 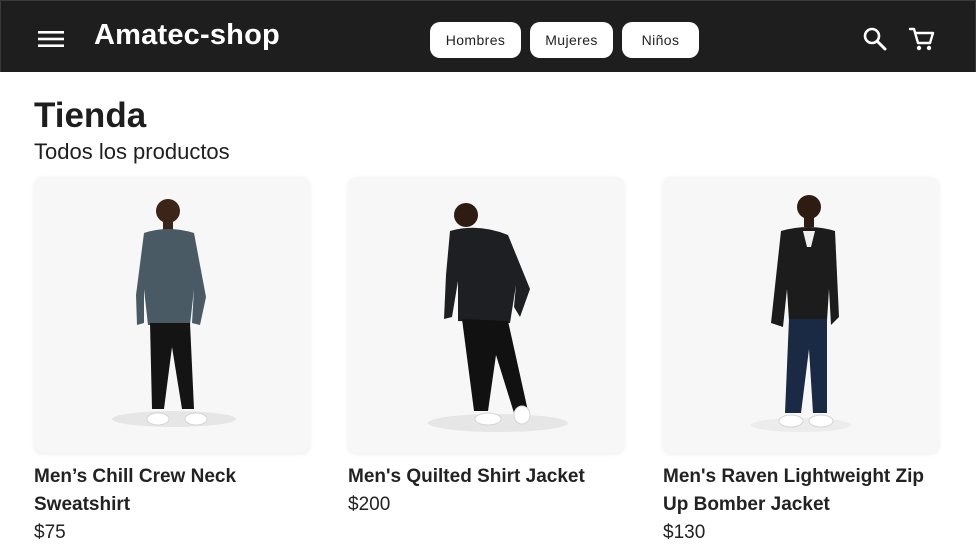 I want to click on search-icon, so click(x=875, y=39).